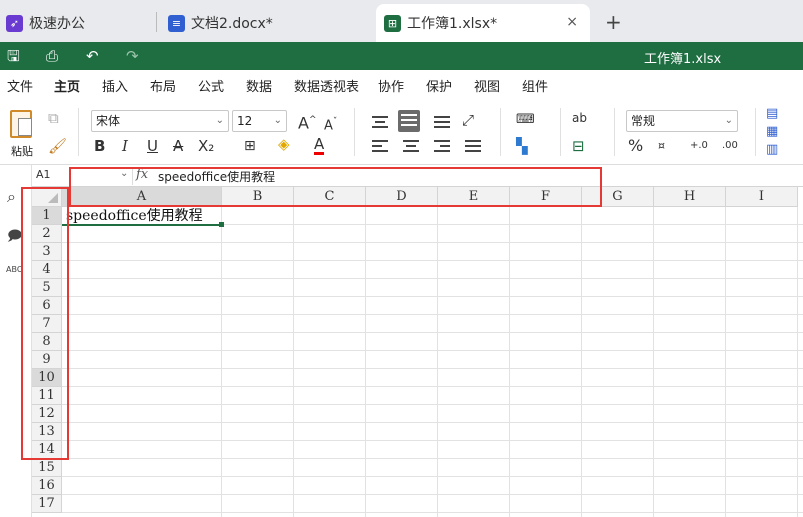 This screenshot has width=803, height=517. Describe the element at coordinates (635, 146) in the screenshot. I see `percent-button: %` at that location.